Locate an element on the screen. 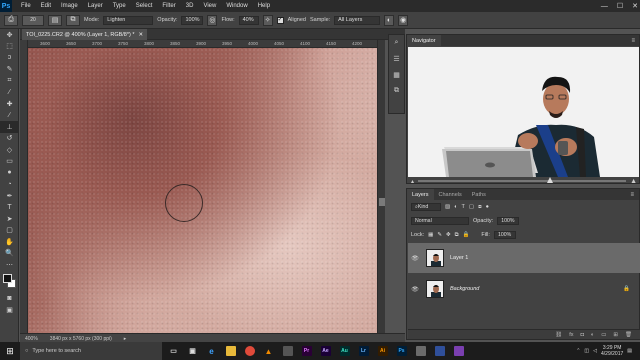 Image resolution: width=640 pixels, height=360 pixels. illustrator-icon: Ai is located at coordinates (382, 351).